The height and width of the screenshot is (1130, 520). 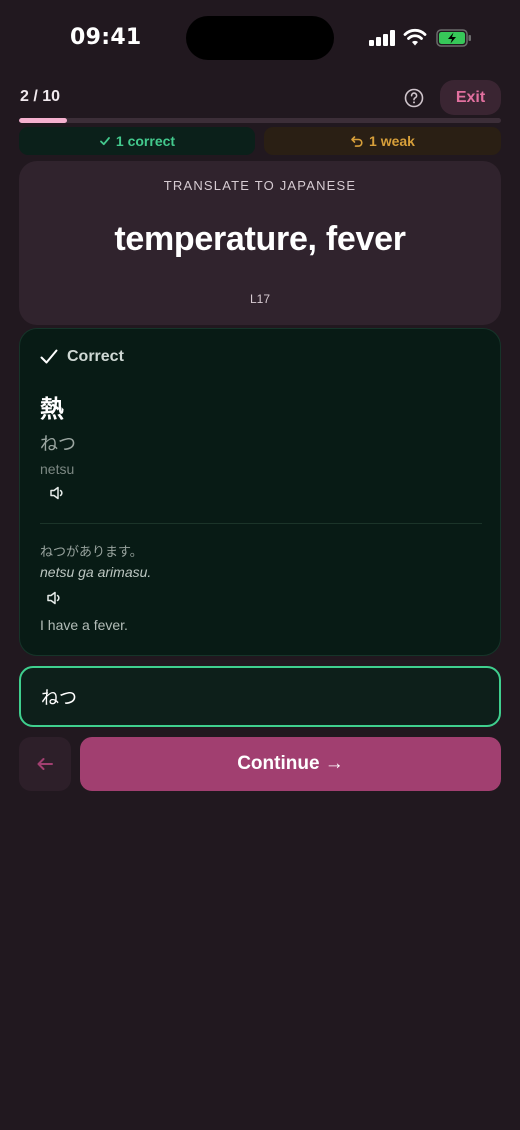 What do you see at coordinates (260, 120) in the screenshot?
I see `progress-bar` at bounding box center [260, 120].